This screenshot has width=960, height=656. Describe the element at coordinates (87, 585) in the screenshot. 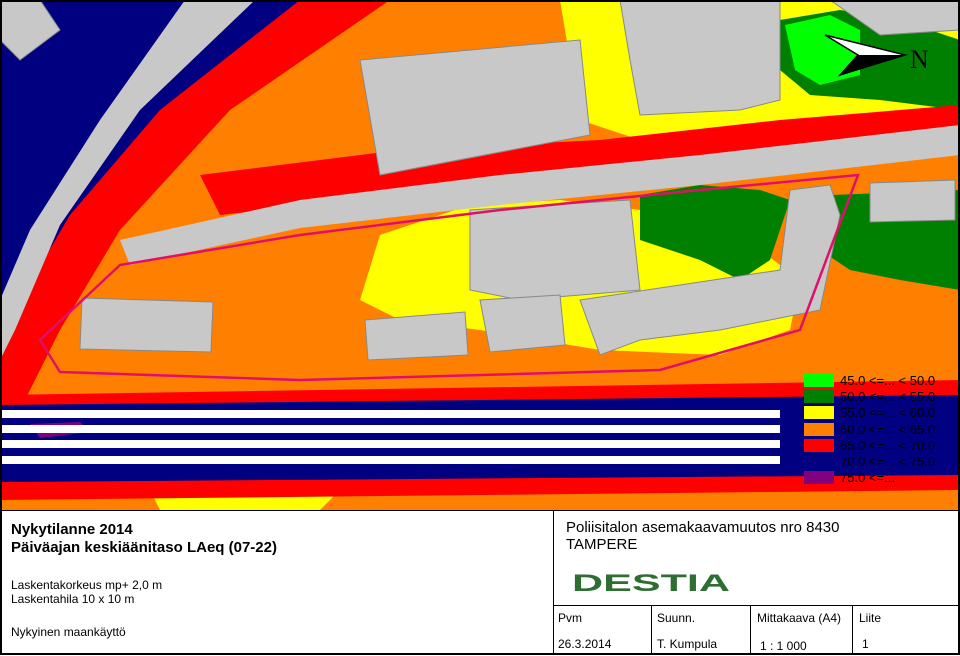

I see `calc-height: Laskentakorkeus mp+ 2,0 m` at that location.